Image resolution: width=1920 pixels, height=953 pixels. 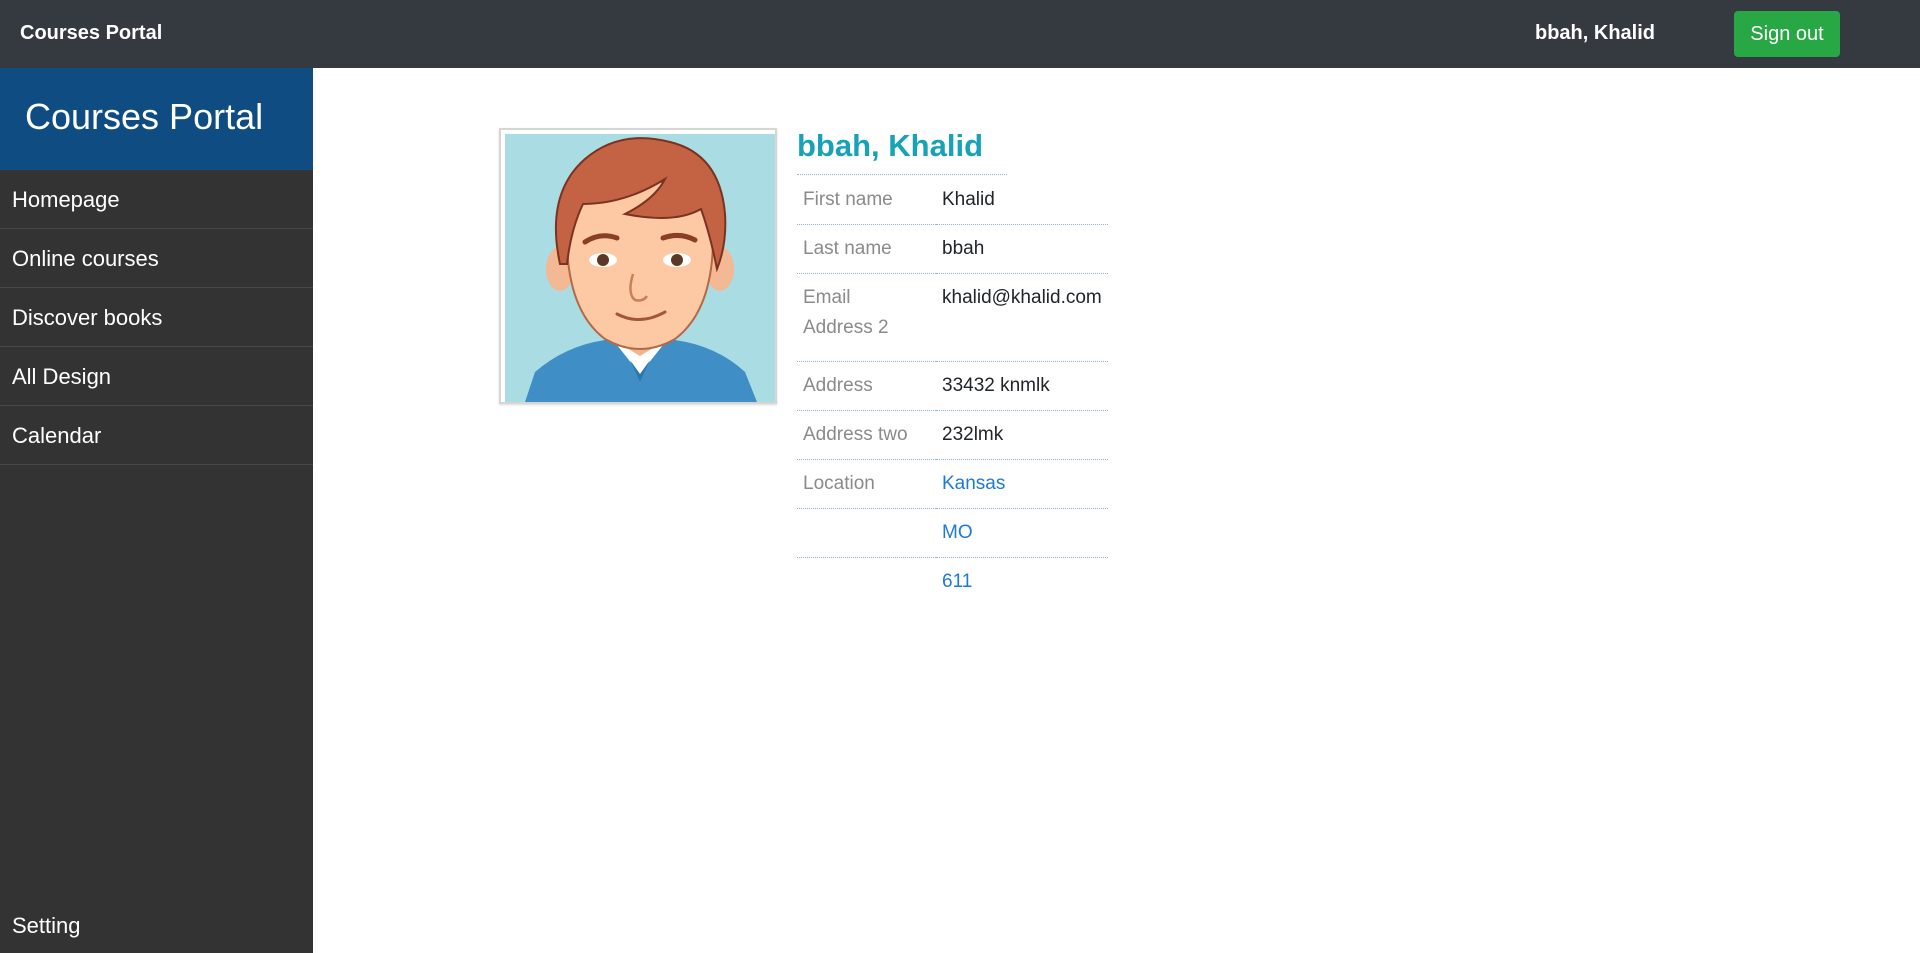 I want to click on sidebar-item-setting: Setting, so click(x=46, y=926).